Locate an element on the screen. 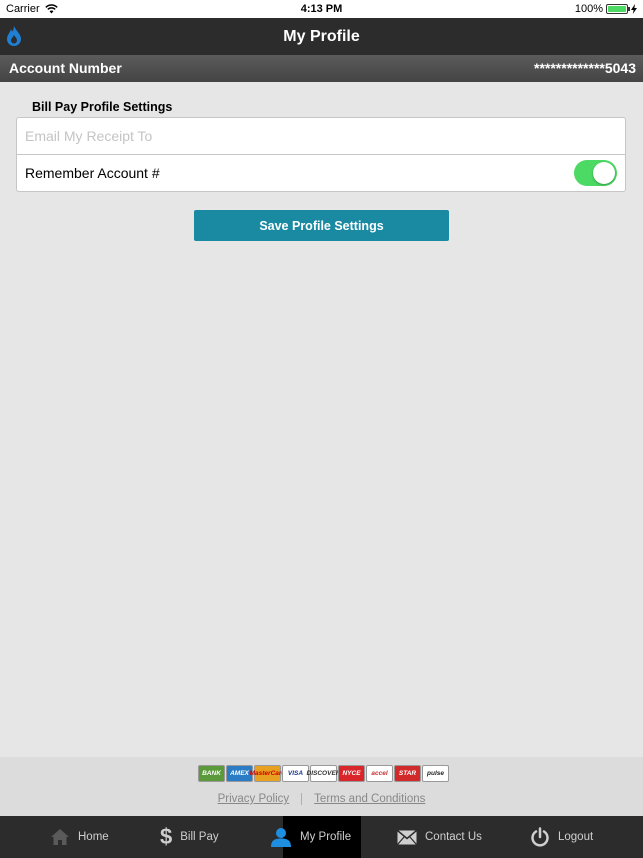  status-time: 4:13 PM is located at coordinates (321, 9).